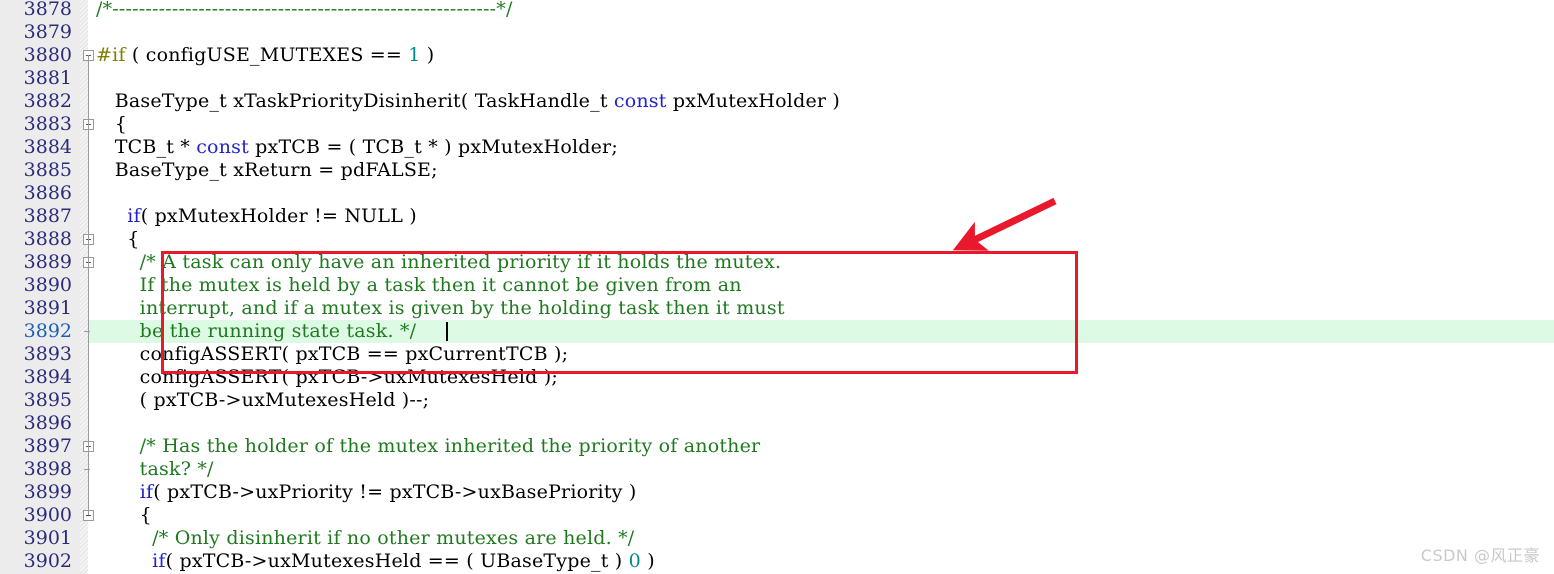  Describe the element at coordinates (447, 331) in the screenshot. I see `text-caret` at that location.